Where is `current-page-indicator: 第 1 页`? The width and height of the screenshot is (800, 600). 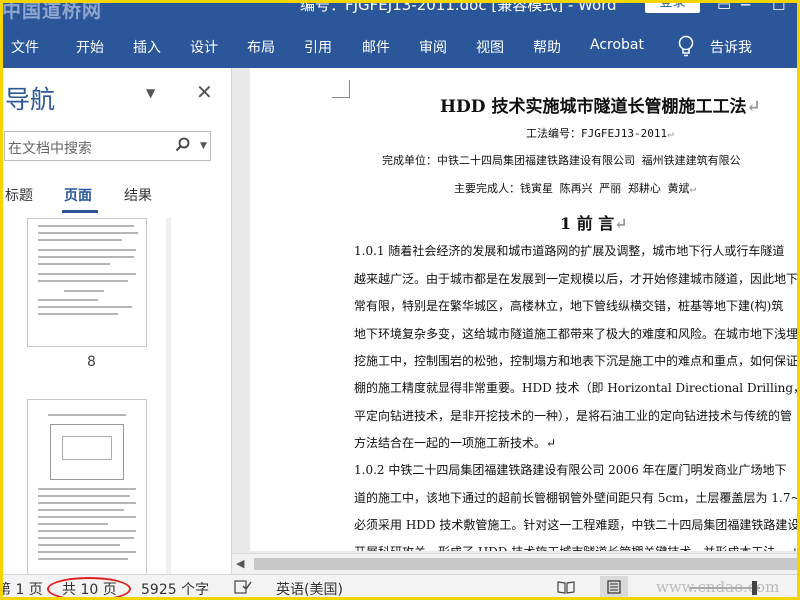 current-page-indicator: 第 1 页 is located at coordinates (21, 589).